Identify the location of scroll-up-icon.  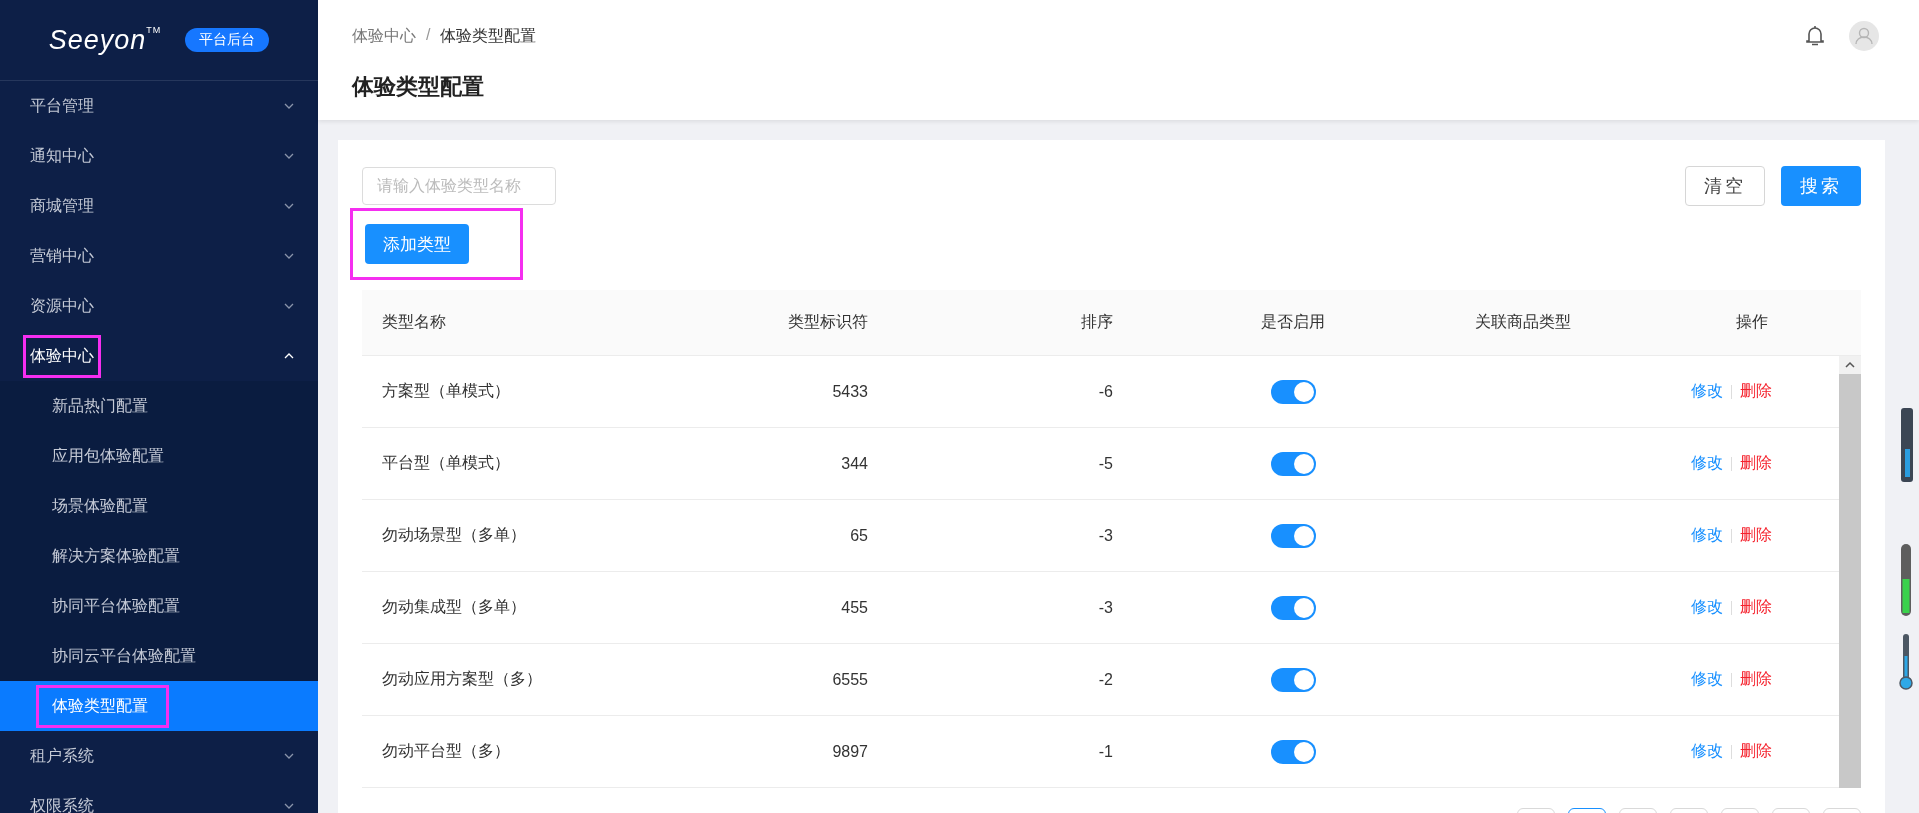
(1850, 364).